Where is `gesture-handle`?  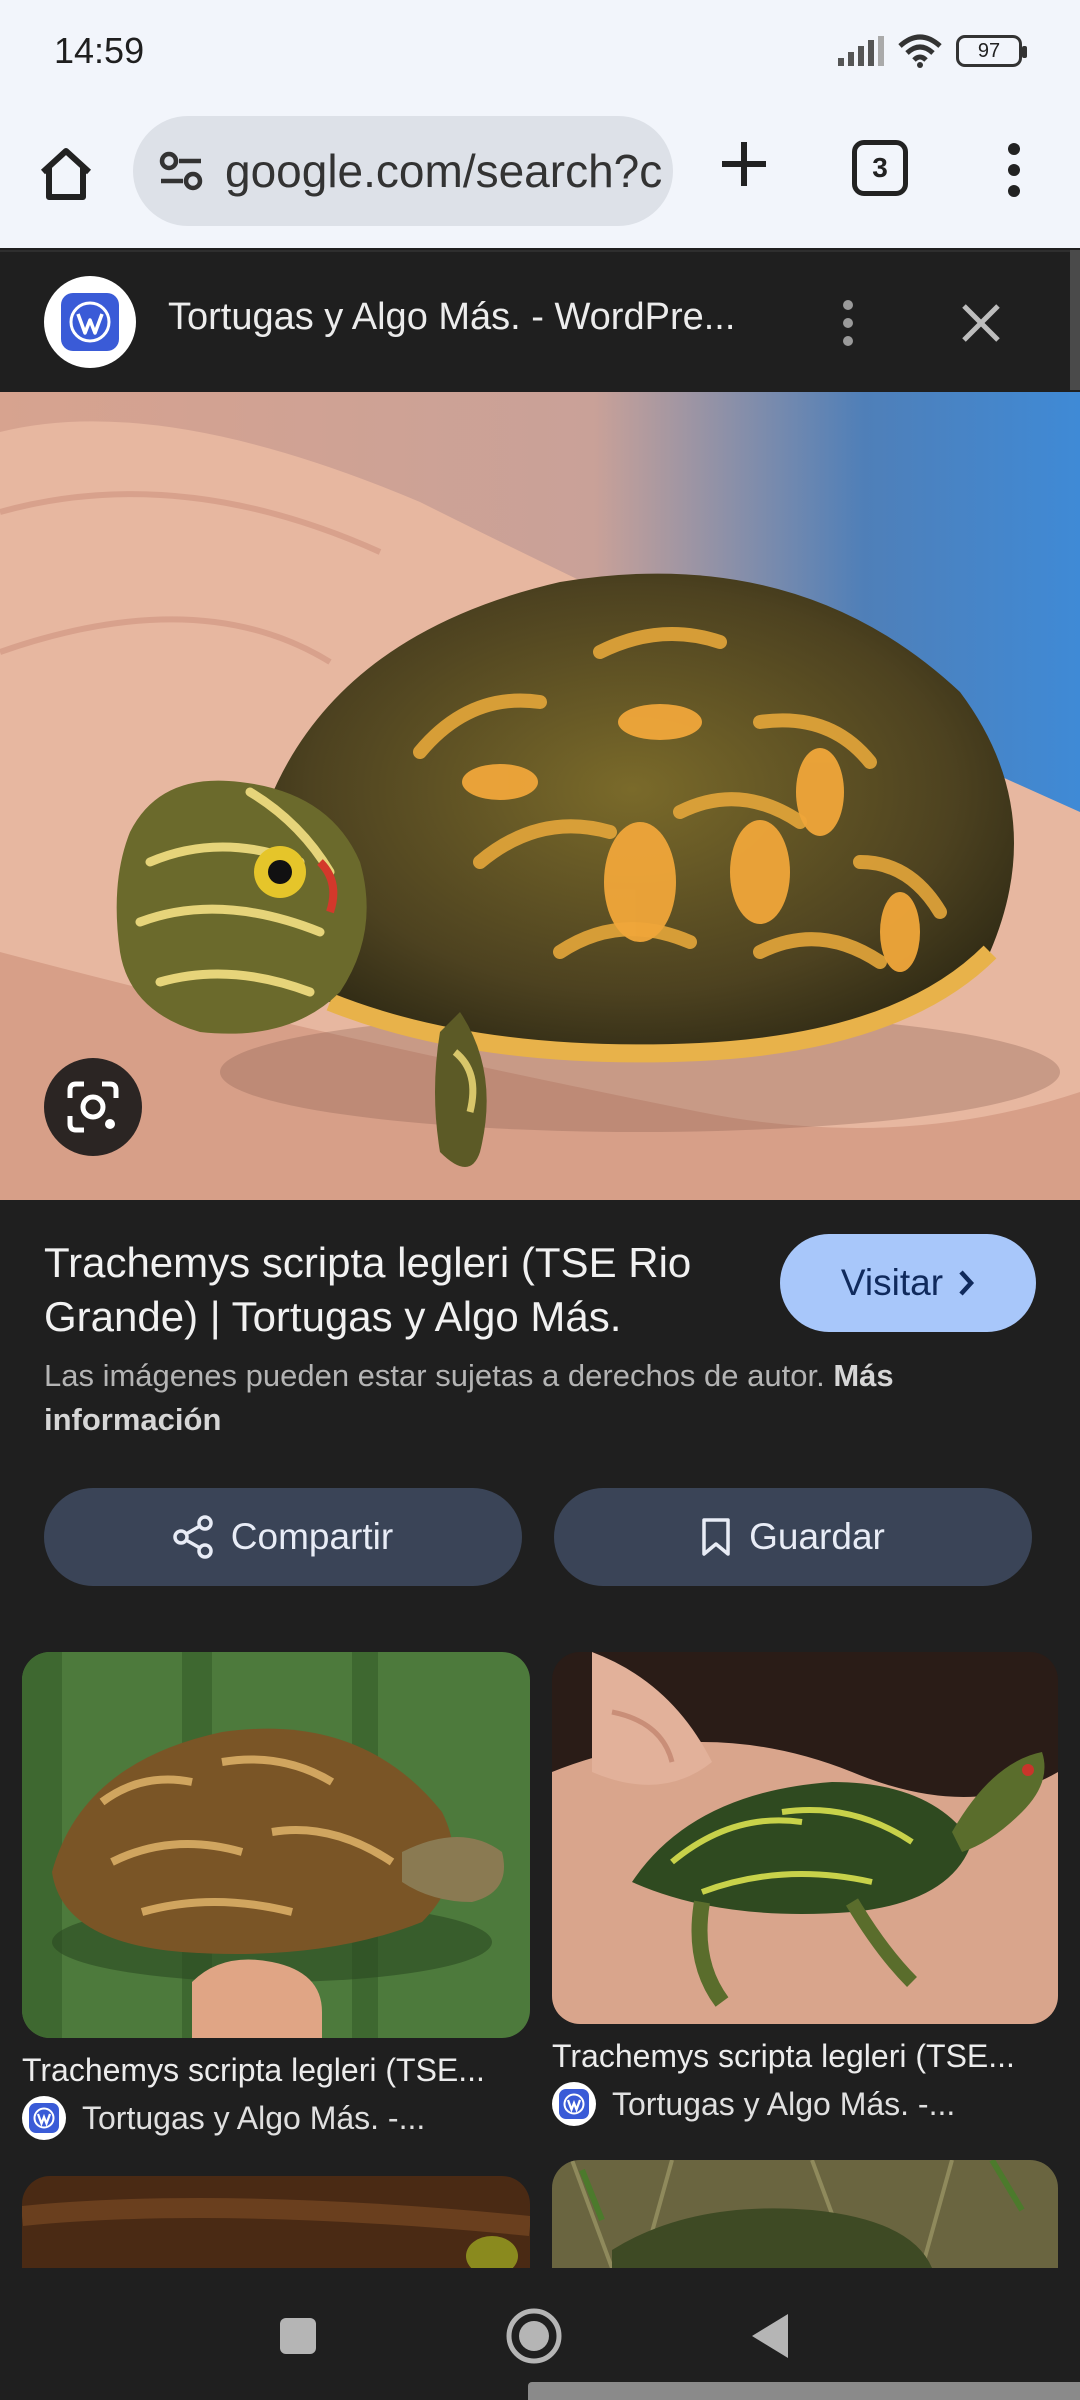 gesture-handle is located at coordinates (804, 2391).